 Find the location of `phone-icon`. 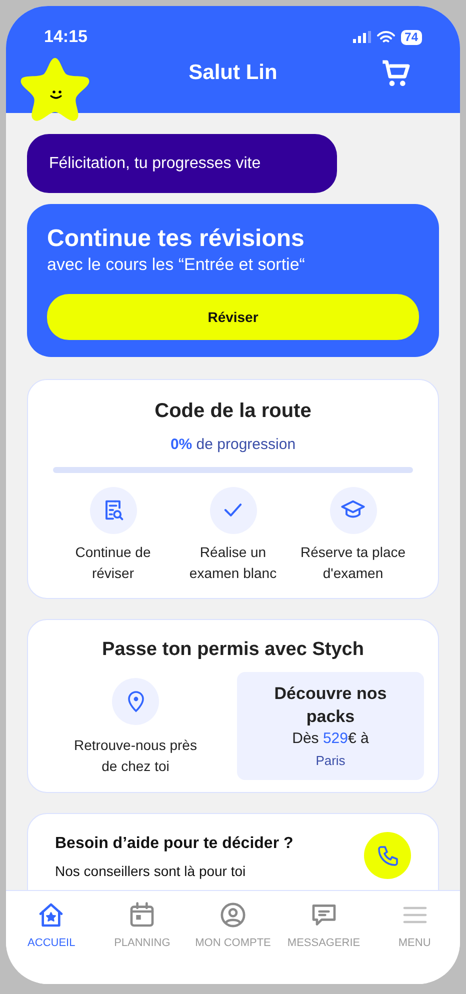

phone-icon is located at coordinates (388, 856).